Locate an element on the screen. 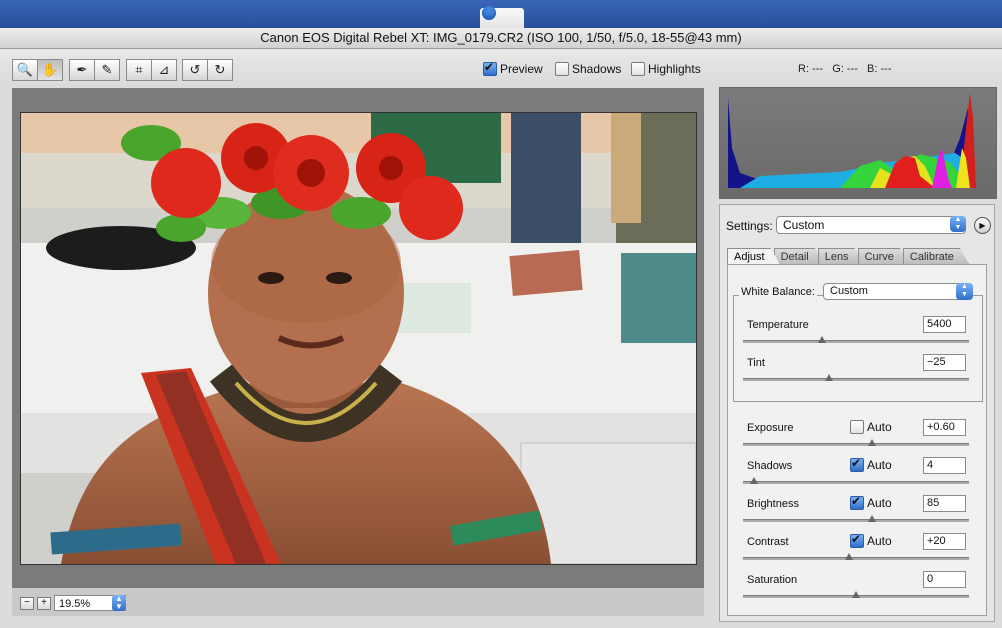 This screenshot has height=628, width=1002. tab-bar: Adjust Detail Lens Curve Calibrate is located at coordinates (845, 256).